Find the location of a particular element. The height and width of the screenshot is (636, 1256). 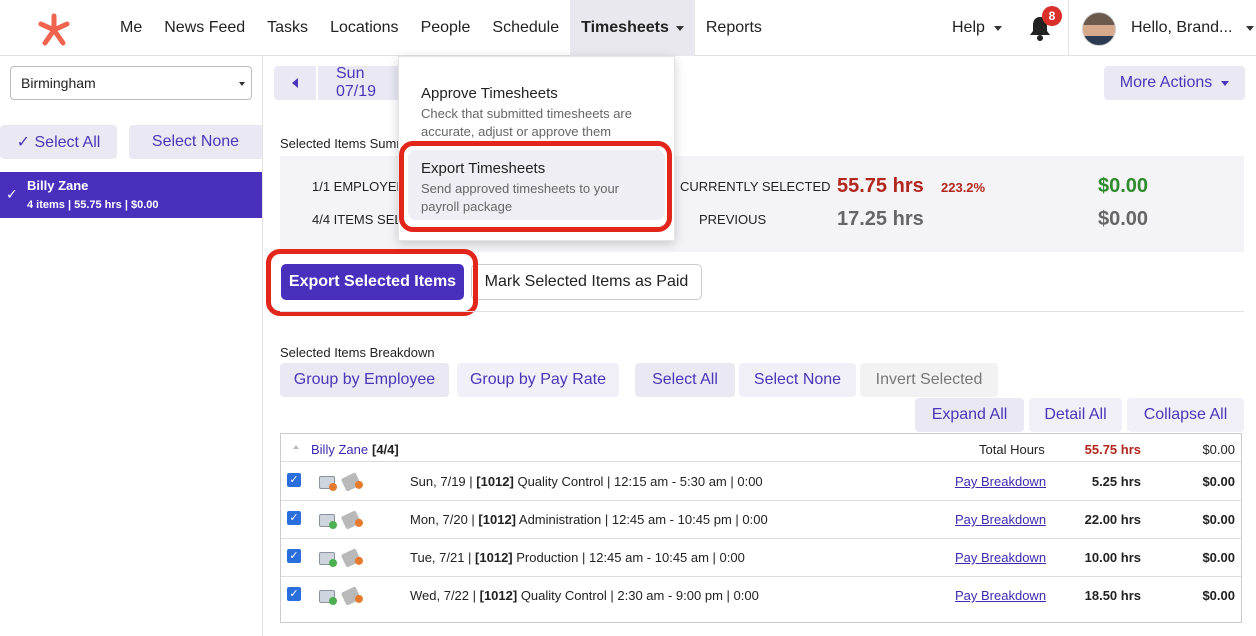

row-date: Wed, 7/22 | is located at coordinates (445, 595).